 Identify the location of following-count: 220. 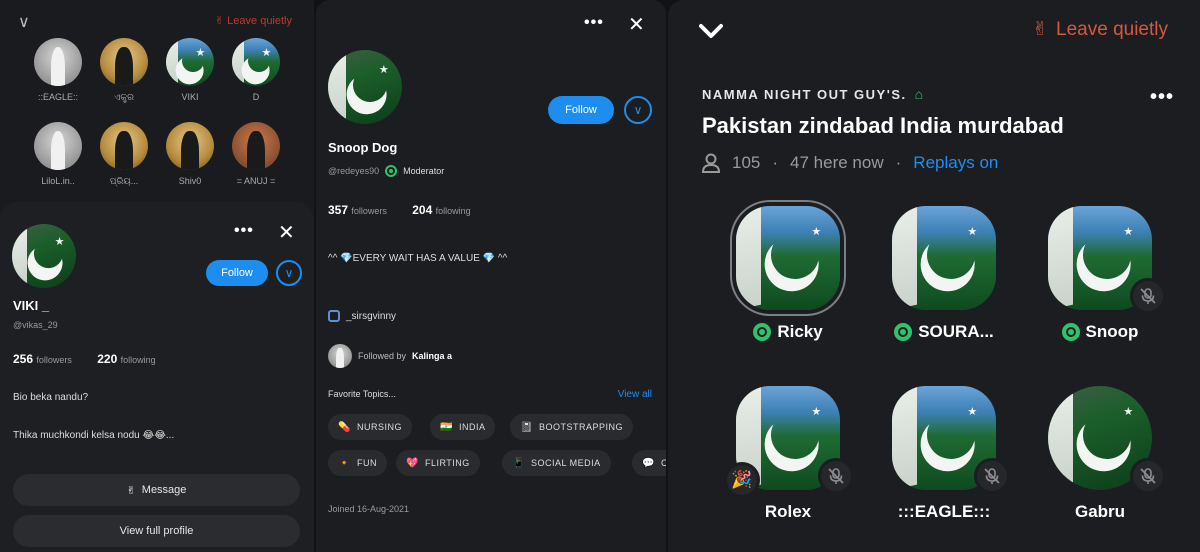
(107, 359).